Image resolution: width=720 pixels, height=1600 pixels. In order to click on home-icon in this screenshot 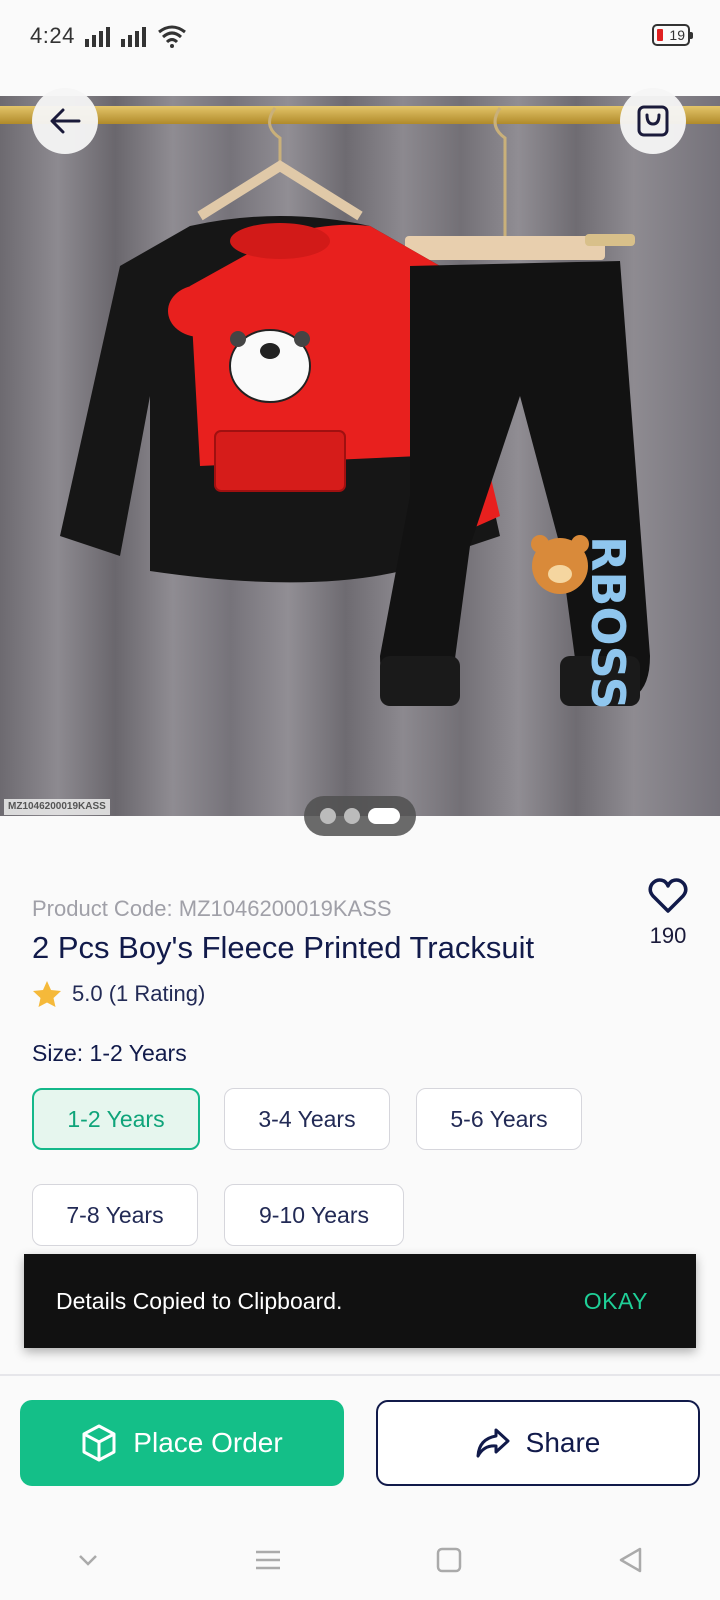, I will do `click(449, 1560)`.